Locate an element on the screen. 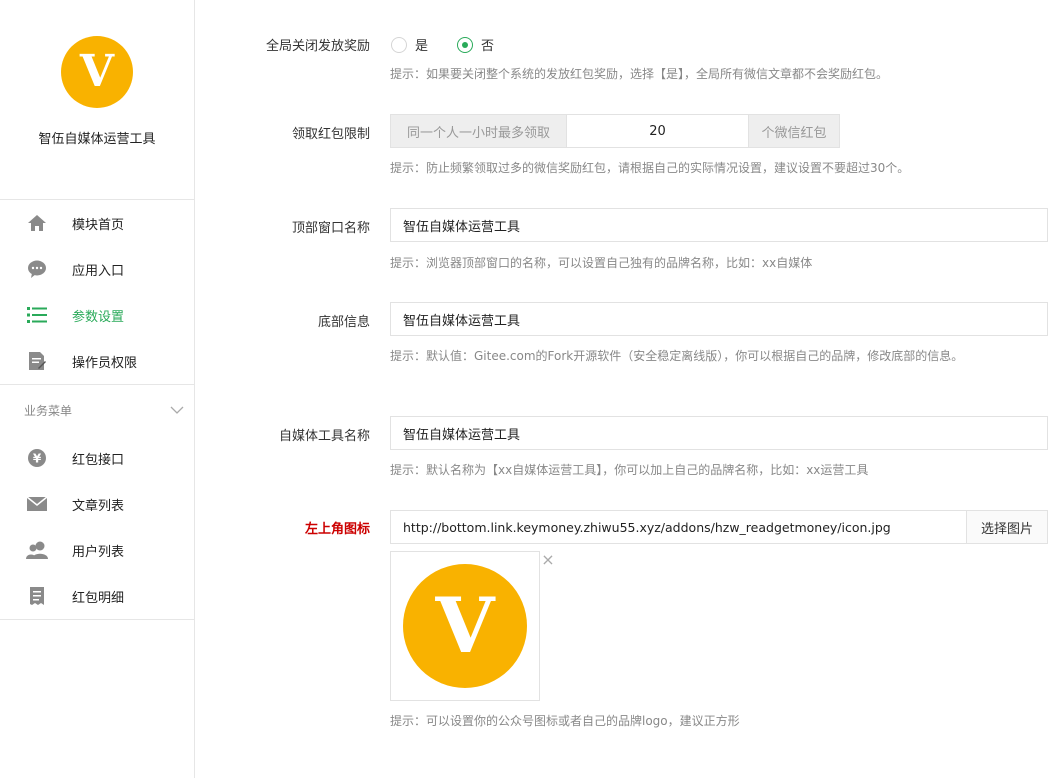 Image resolution: width=1061 pixels, height=778 pixels. envelope-icon is located at coordinates (37, 504).